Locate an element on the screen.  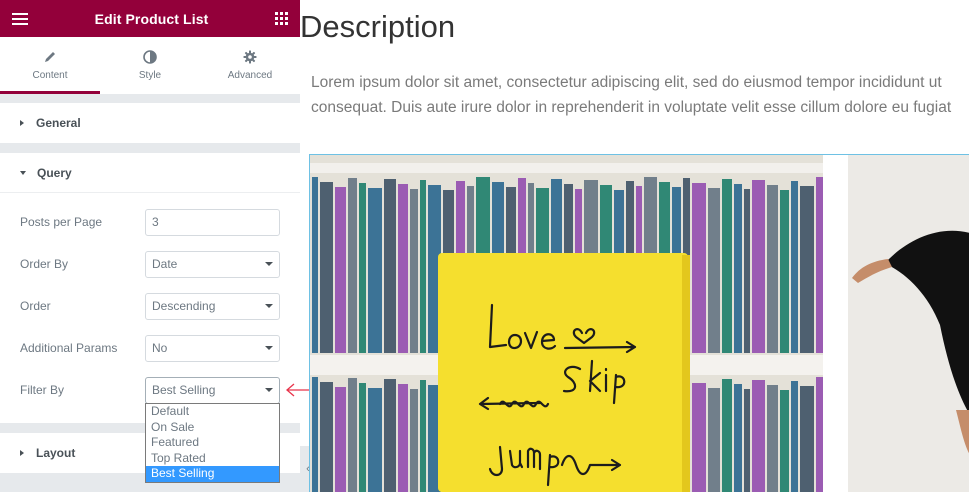
product-image-dress is located at coordinates (908, 323).